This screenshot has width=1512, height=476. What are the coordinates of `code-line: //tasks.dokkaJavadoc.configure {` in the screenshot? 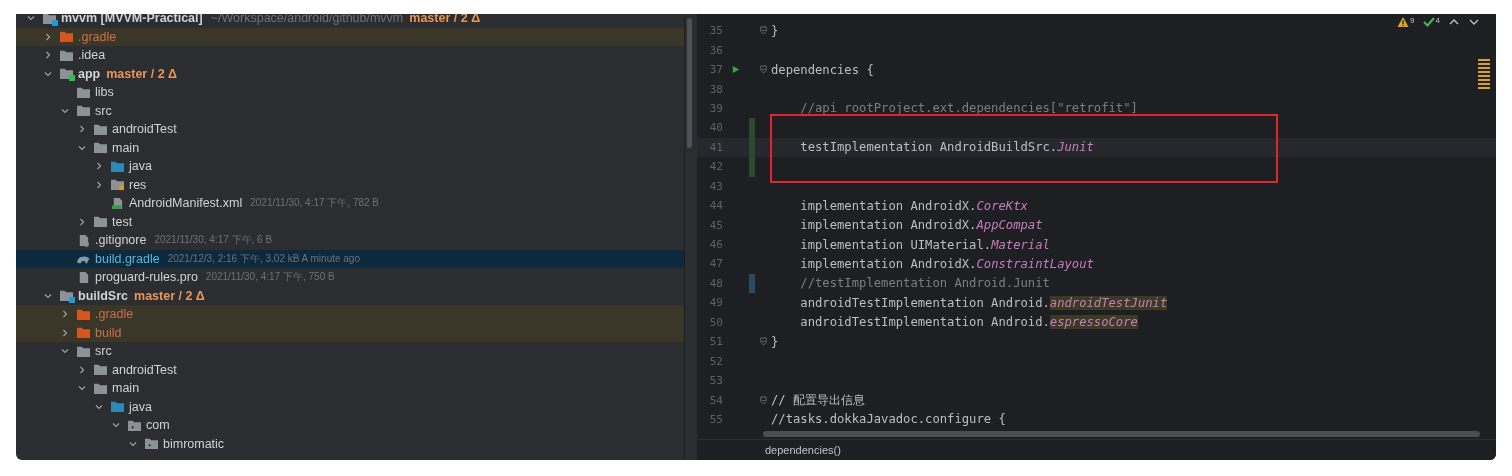 It's located at (888, 419).